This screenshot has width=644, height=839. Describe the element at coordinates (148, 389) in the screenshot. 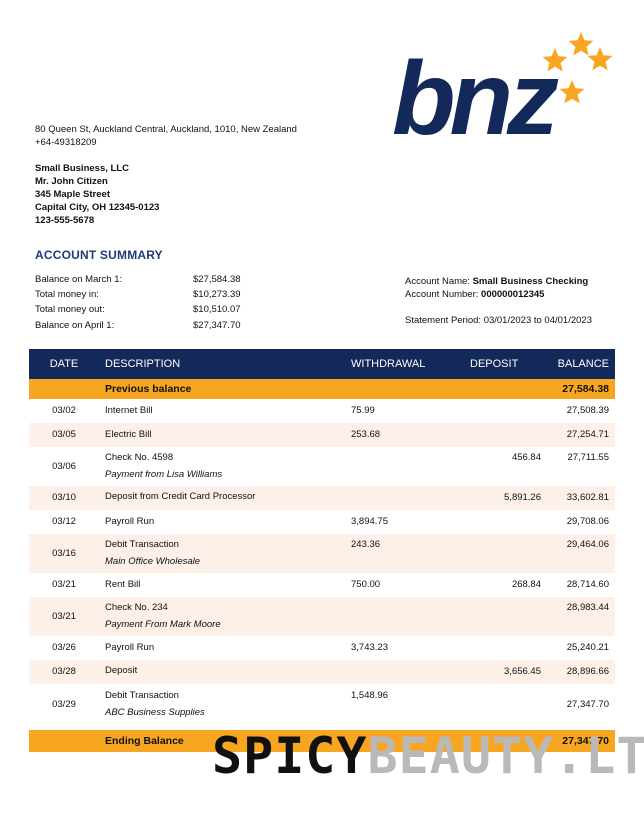

I see `previous-balance-label: Previous balance` at that location.